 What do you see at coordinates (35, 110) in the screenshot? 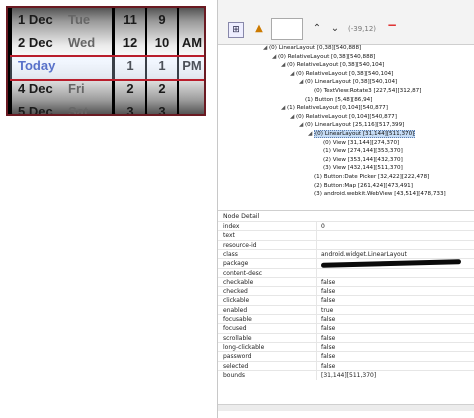
I see `date-day-label: 5 Dec` at bounding box center [35, 110].